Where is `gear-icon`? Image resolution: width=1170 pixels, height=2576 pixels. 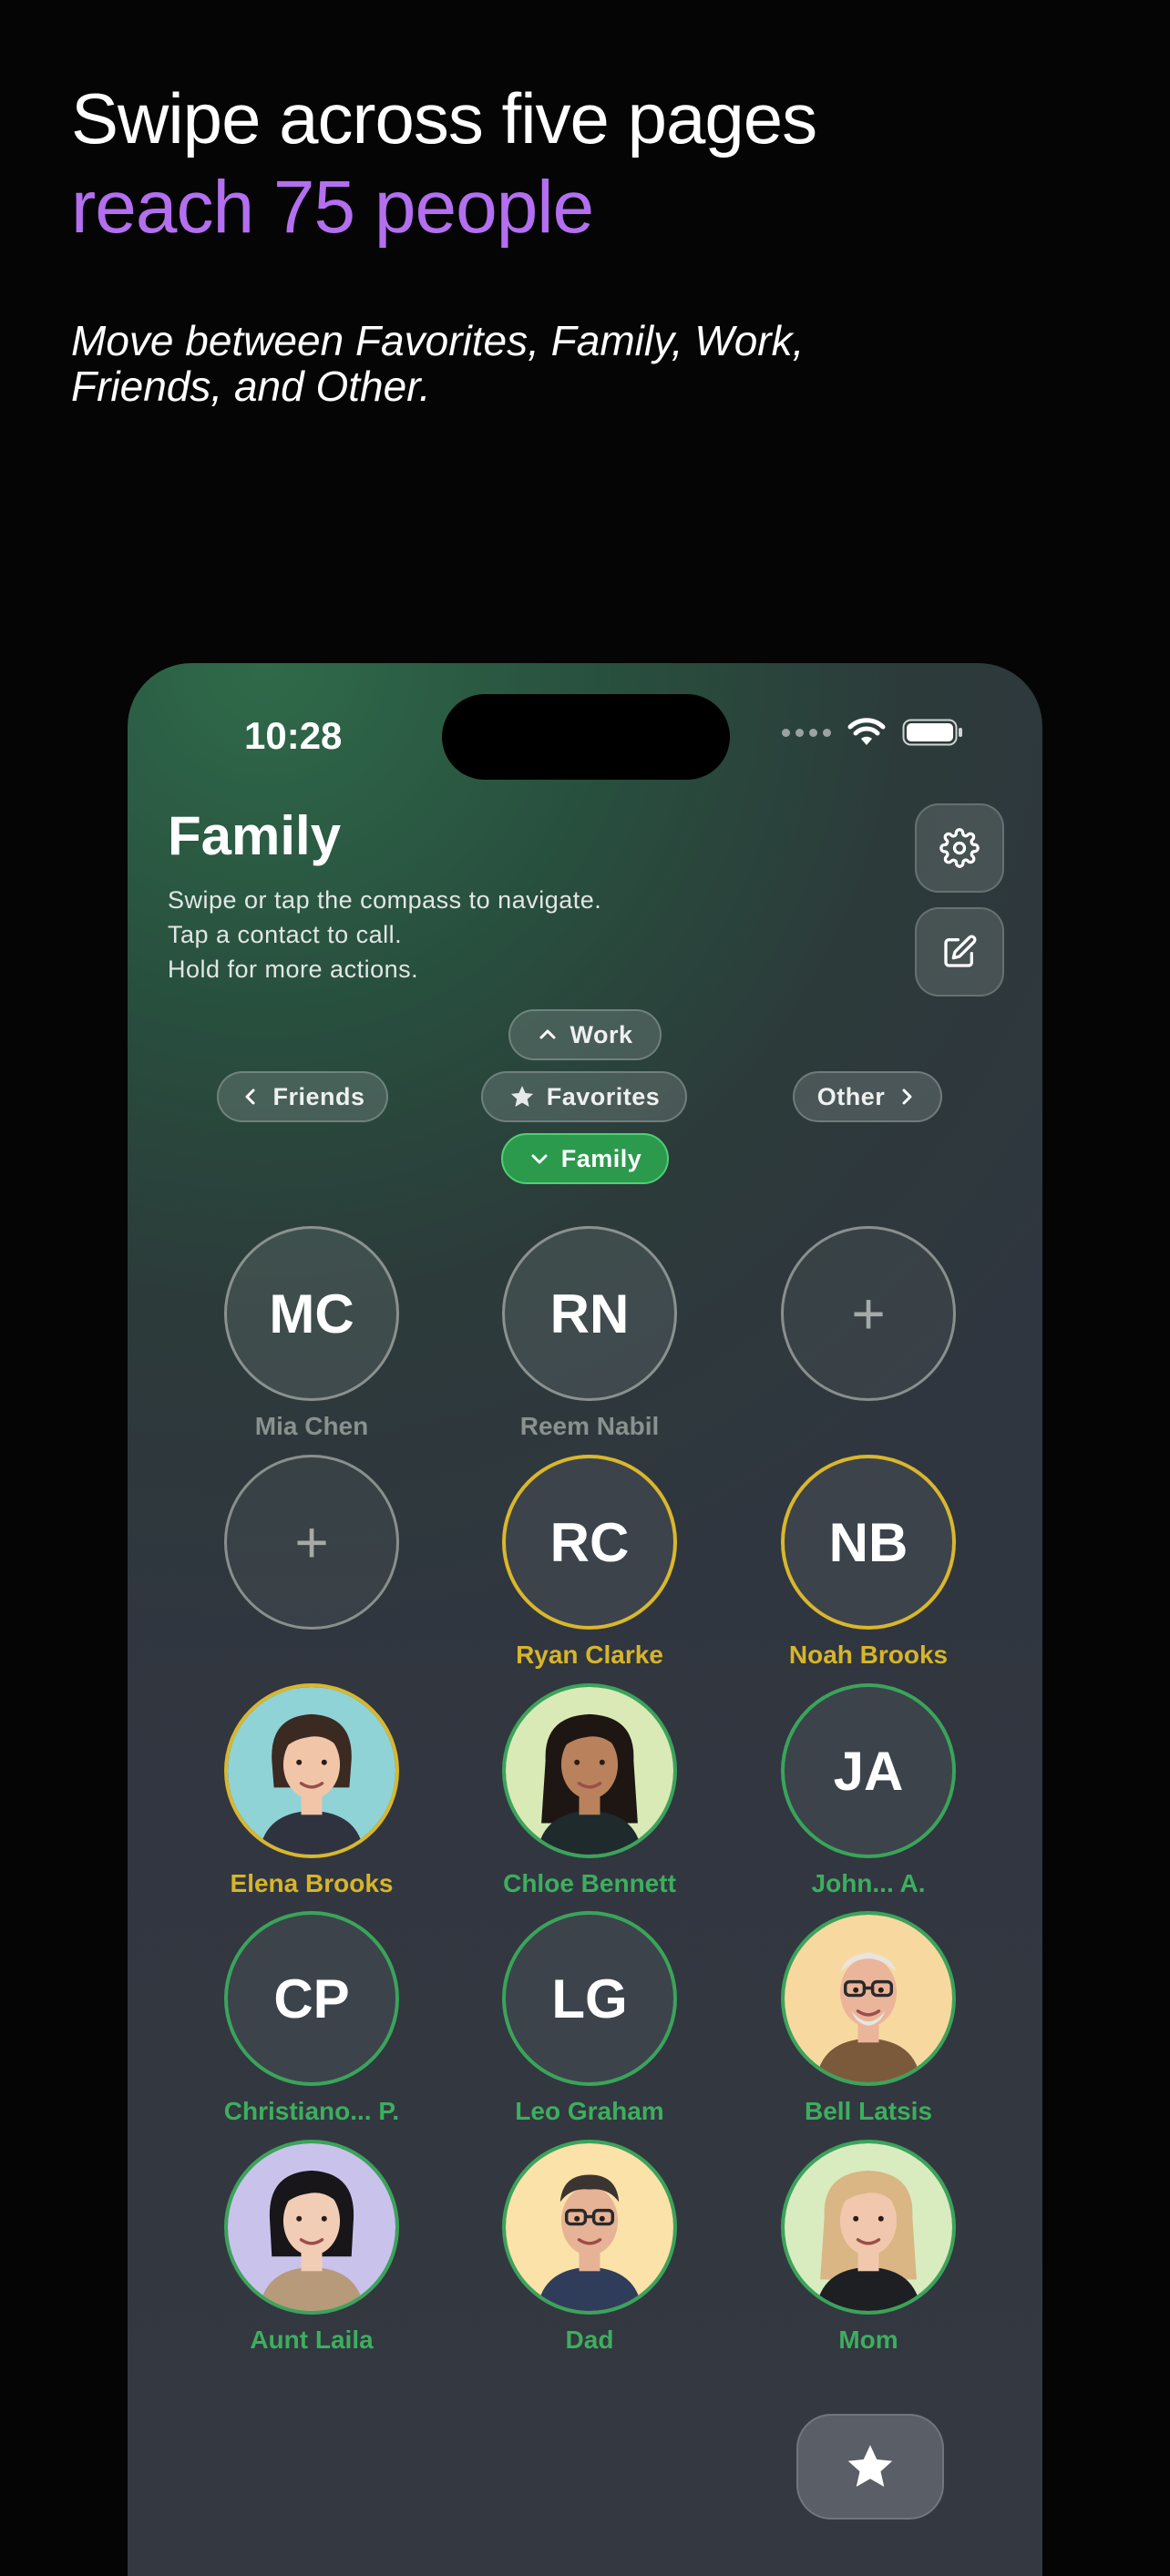 gear-icon is located at coordinates (960, 848).